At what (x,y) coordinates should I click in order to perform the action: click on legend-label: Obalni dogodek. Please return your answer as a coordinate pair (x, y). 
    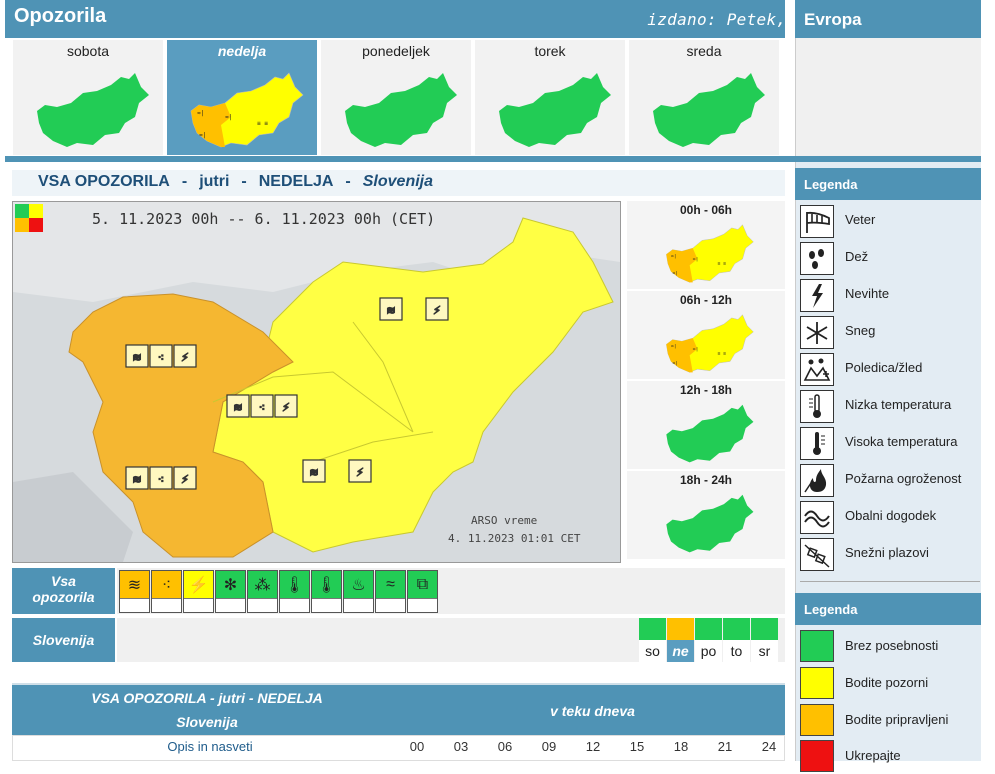
    Looking at the image, I should click on (891, 515).